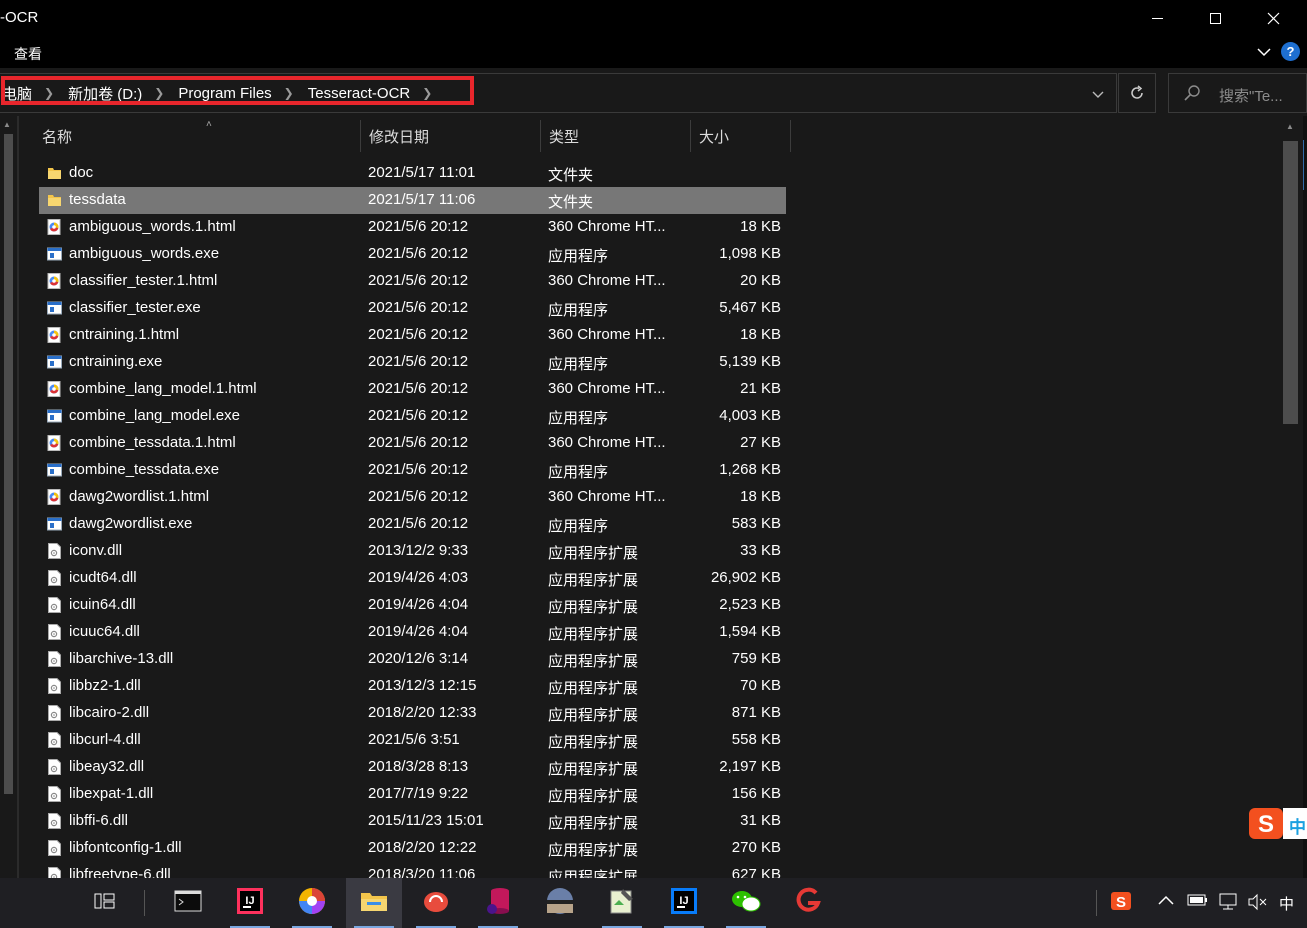 The width and height of the screenshot is (1307, 928). What do you see at coordinates (412, 794) in the screenshot?
I see `file-row: libexpat-1.dll 2017/7/19 9:22 应用程序扩展 156 KB` at bounding box center [412, 794].